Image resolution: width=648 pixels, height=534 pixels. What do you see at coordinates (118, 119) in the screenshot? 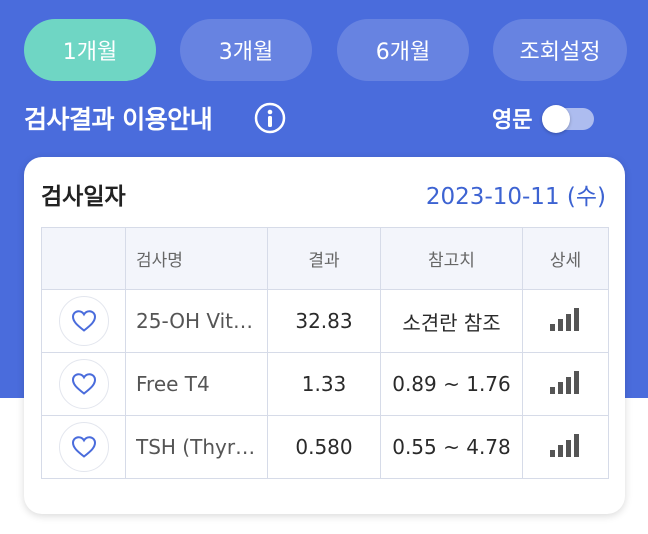
I see `guide-title: 검사결과 이용안내` at bounding box center [118, 119].